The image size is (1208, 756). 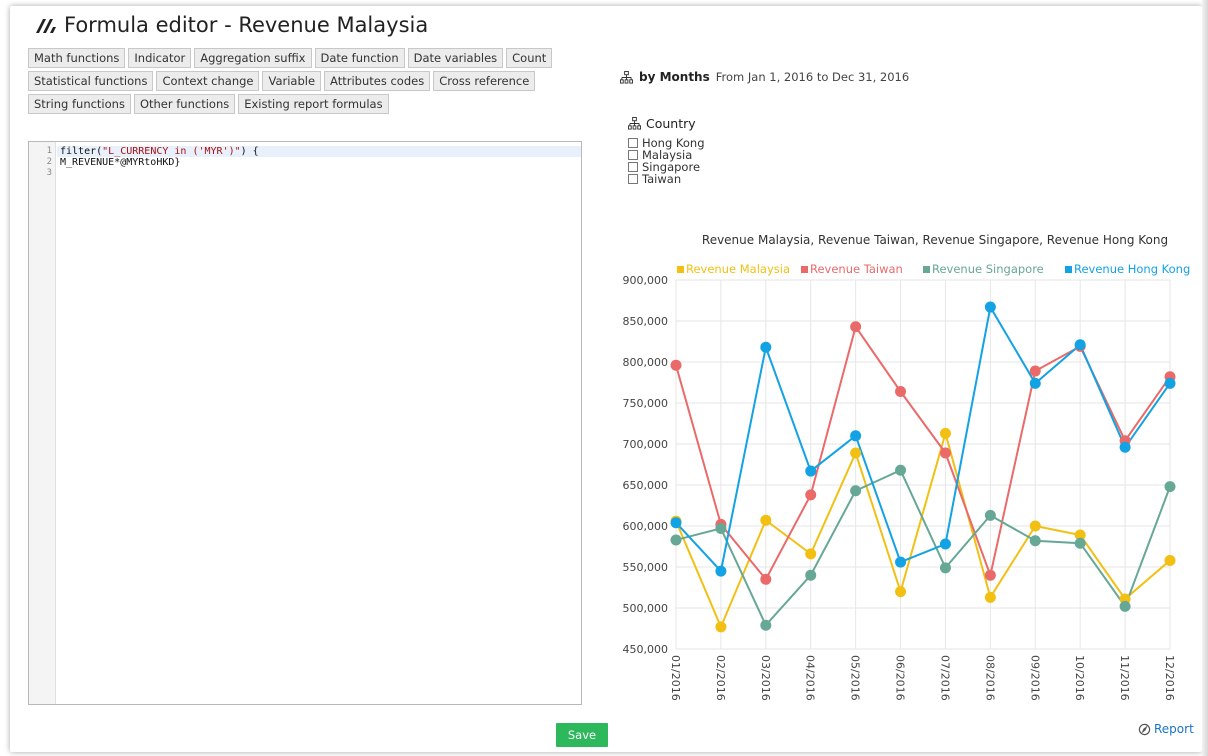 What do you see at coordinates (292, 81) in the screenshot?
I see `function-button-variable: Variable` at bounding box center [292, 81].